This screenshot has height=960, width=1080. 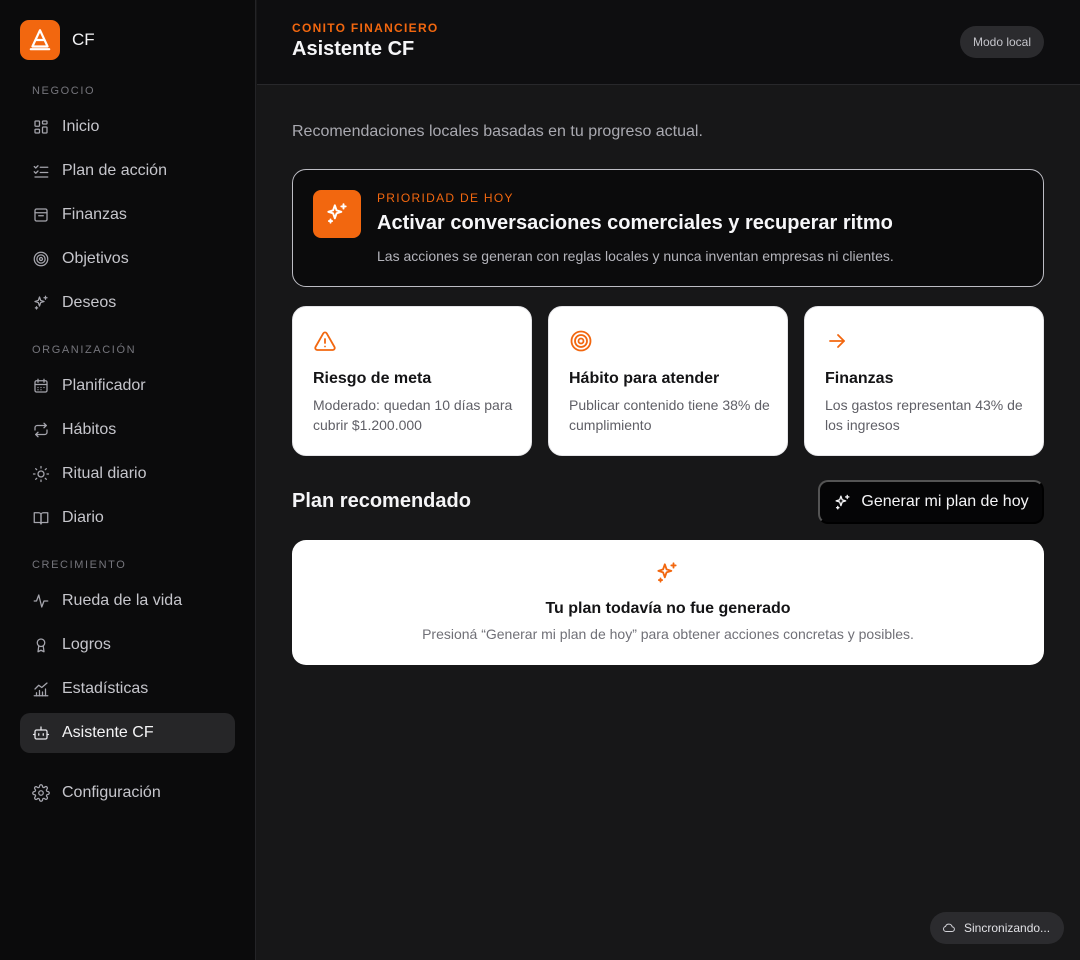 I want to click on sidebar-item-inicio: Inicio, so click(x=127, y=127).